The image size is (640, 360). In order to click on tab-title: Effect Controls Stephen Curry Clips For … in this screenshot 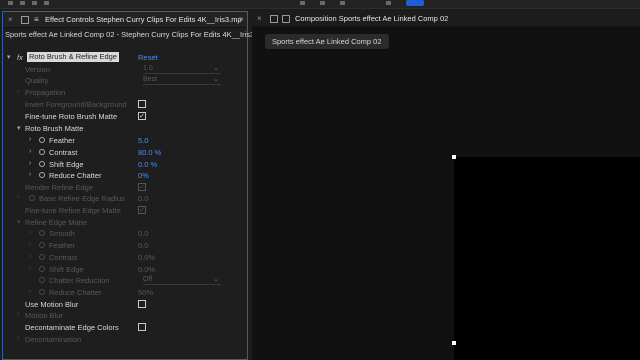, I will do `click(143, 19)`.